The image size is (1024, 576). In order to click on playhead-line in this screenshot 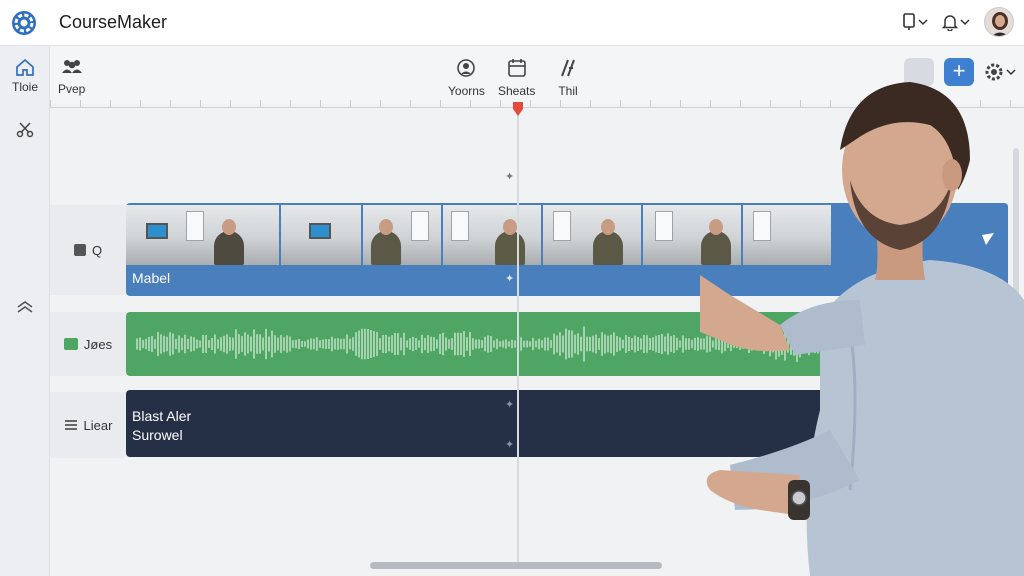, I will do `click(518, 334)`.